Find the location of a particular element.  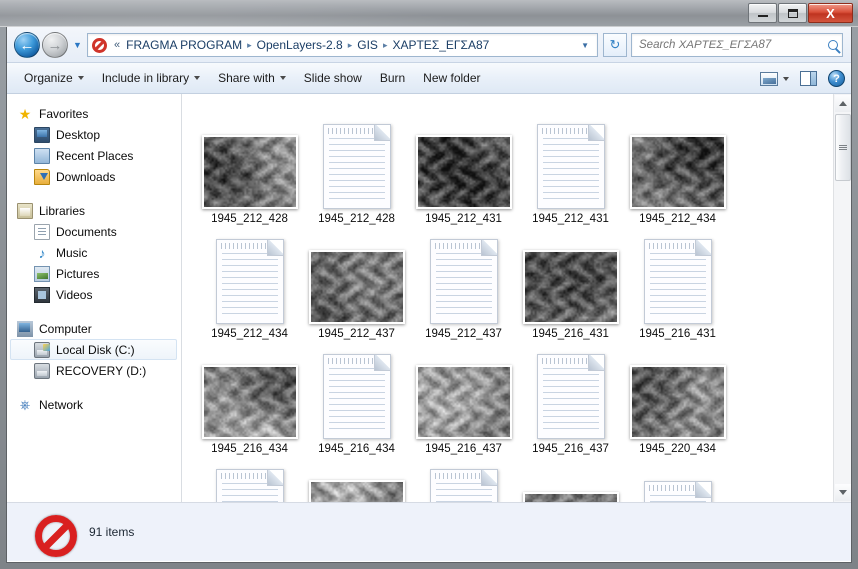

search-input is located at coordinates (732, 45).